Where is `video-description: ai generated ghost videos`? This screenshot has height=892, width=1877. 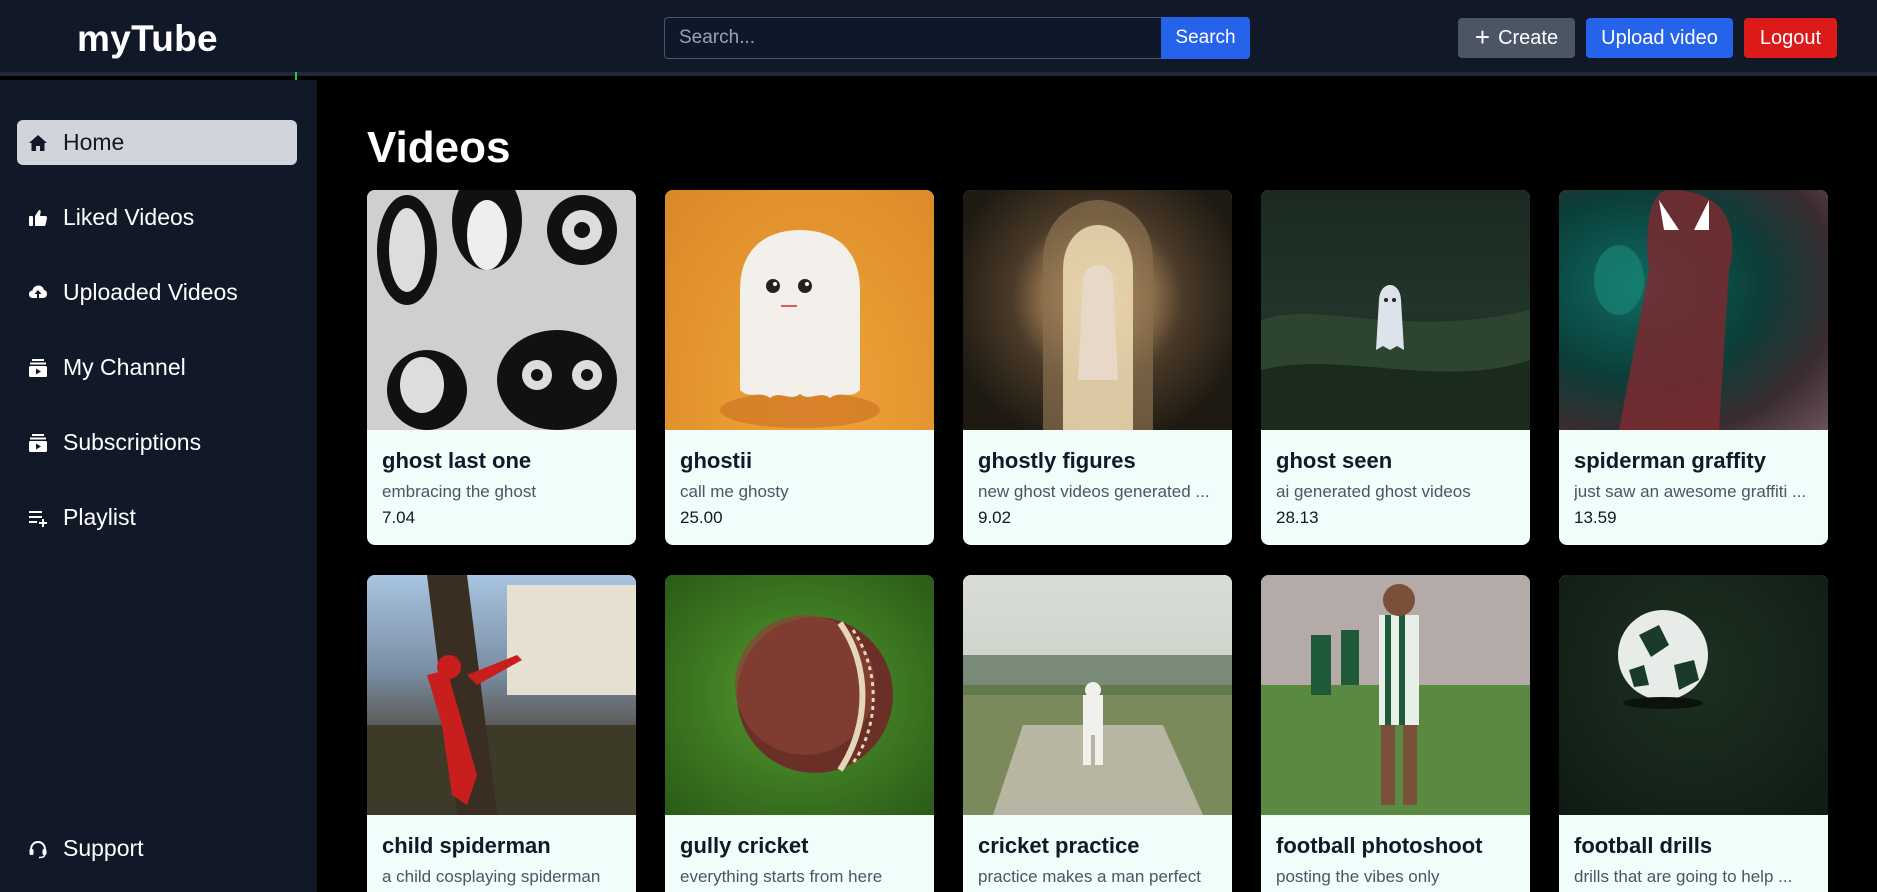
video-description: ai generated ghost videos is located at coordinates (1373, 491).